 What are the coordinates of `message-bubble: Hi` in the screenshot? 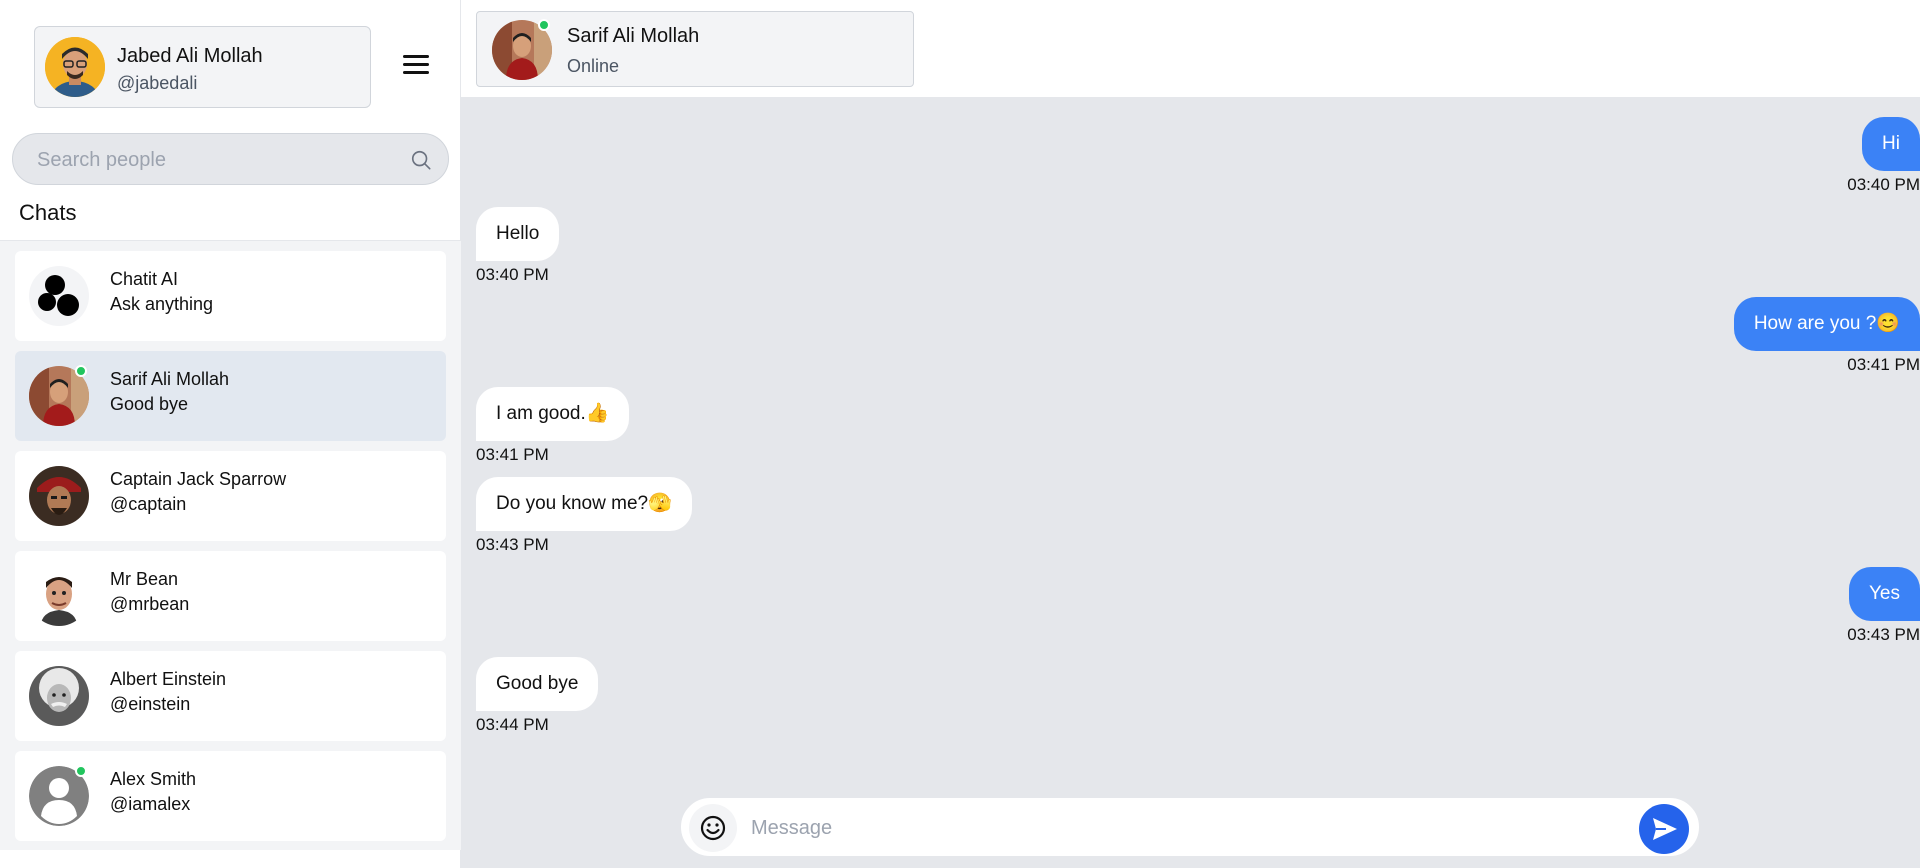 It's located at (1891, 144).